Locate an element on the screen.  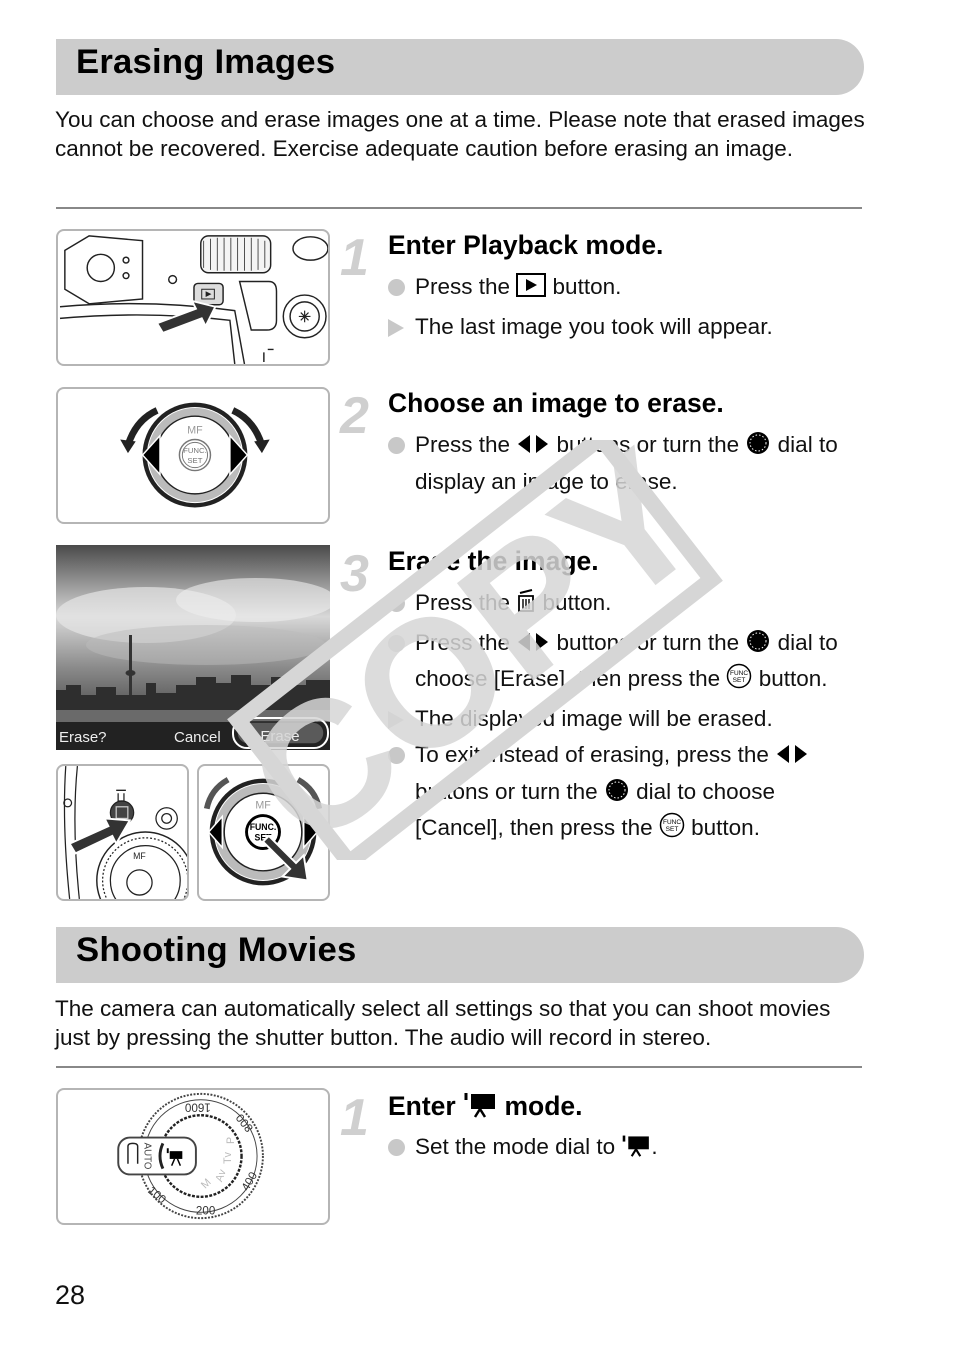
step-title: Enter Playback mode. is located at coordinates (526, 245).